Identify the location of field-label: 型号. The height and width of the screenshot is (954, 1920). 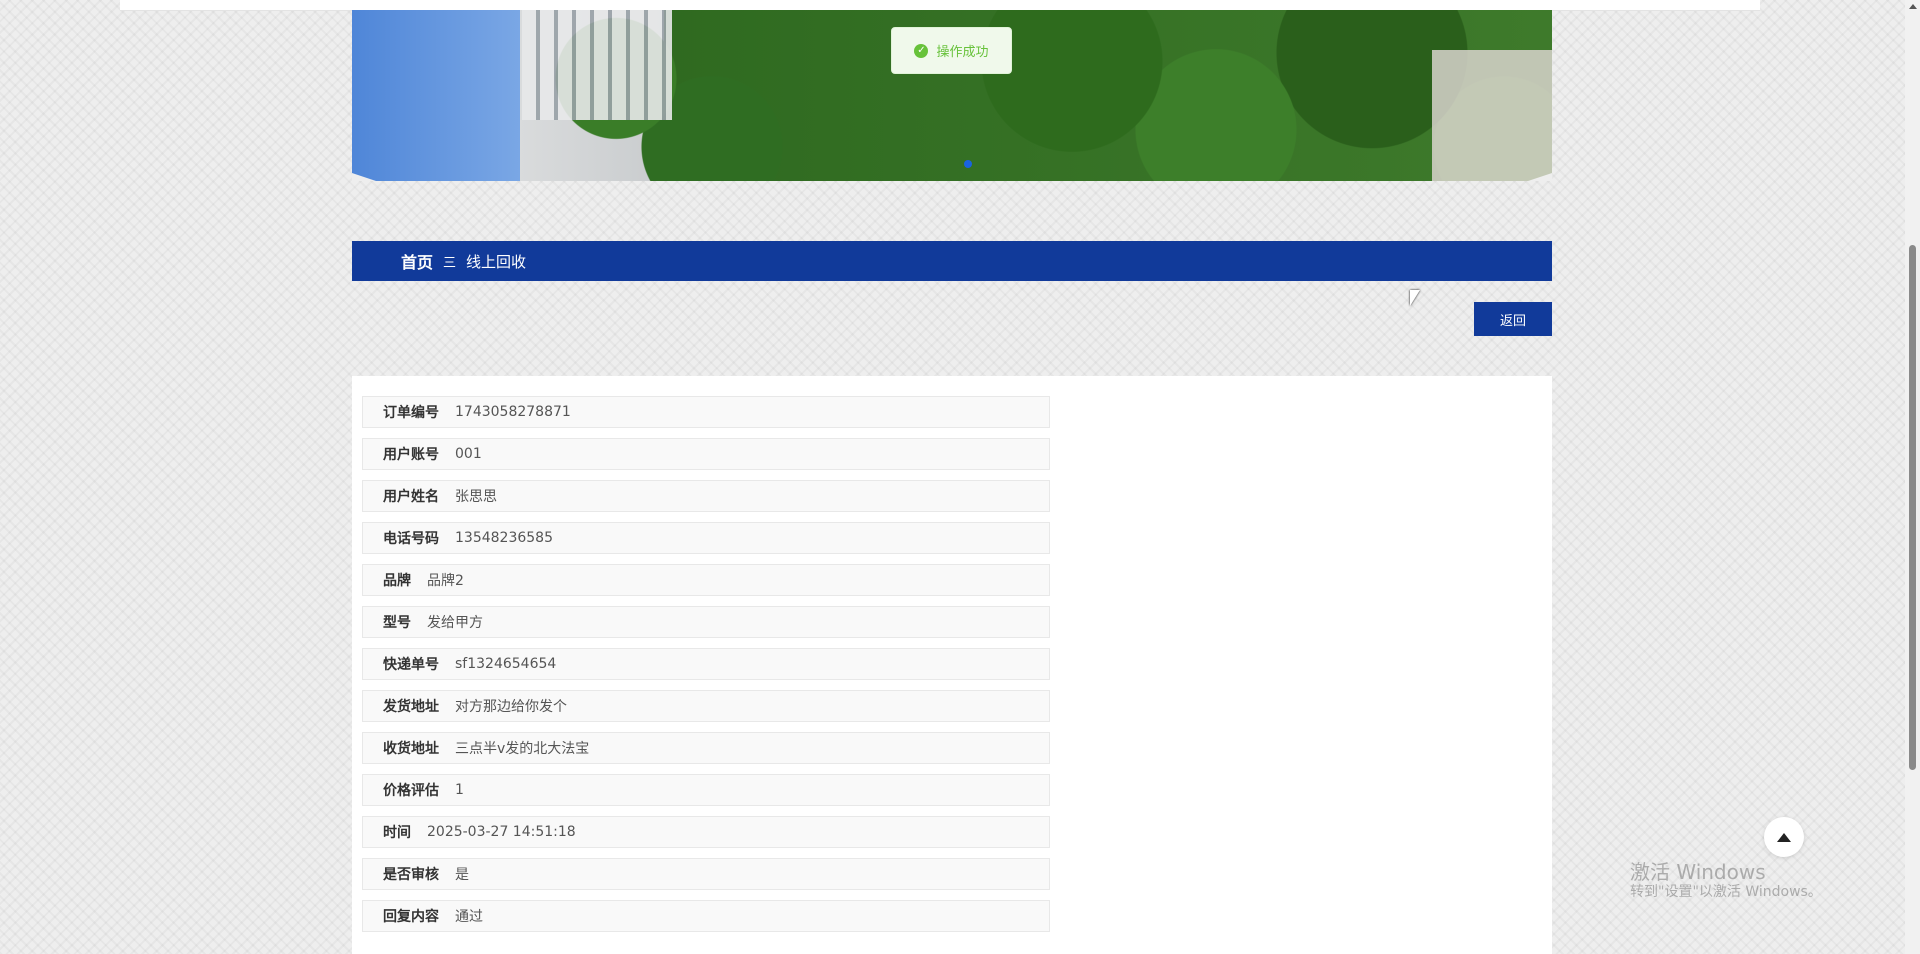
(397, 623).